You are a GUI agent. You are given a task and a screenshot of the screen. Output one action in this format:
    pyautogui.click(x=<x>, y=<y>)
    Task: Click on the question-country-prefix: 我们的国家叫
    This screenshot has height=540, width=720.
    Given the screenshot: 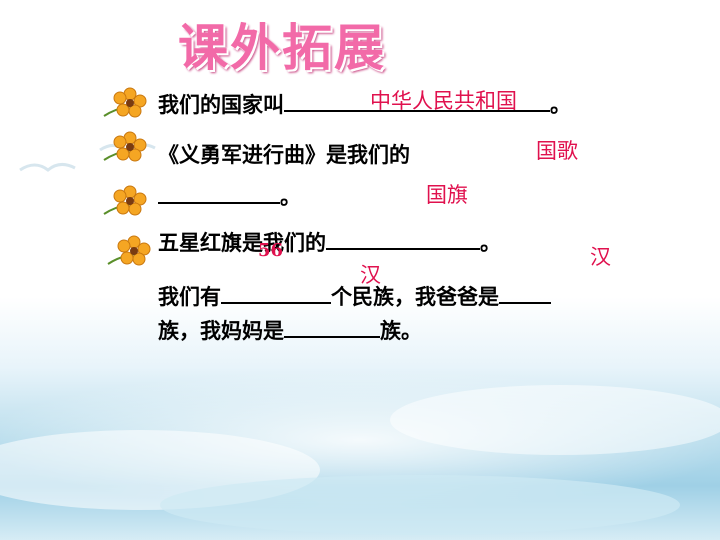 What is the action you would take?
    pyautogui.click(x=221, y=105)
    